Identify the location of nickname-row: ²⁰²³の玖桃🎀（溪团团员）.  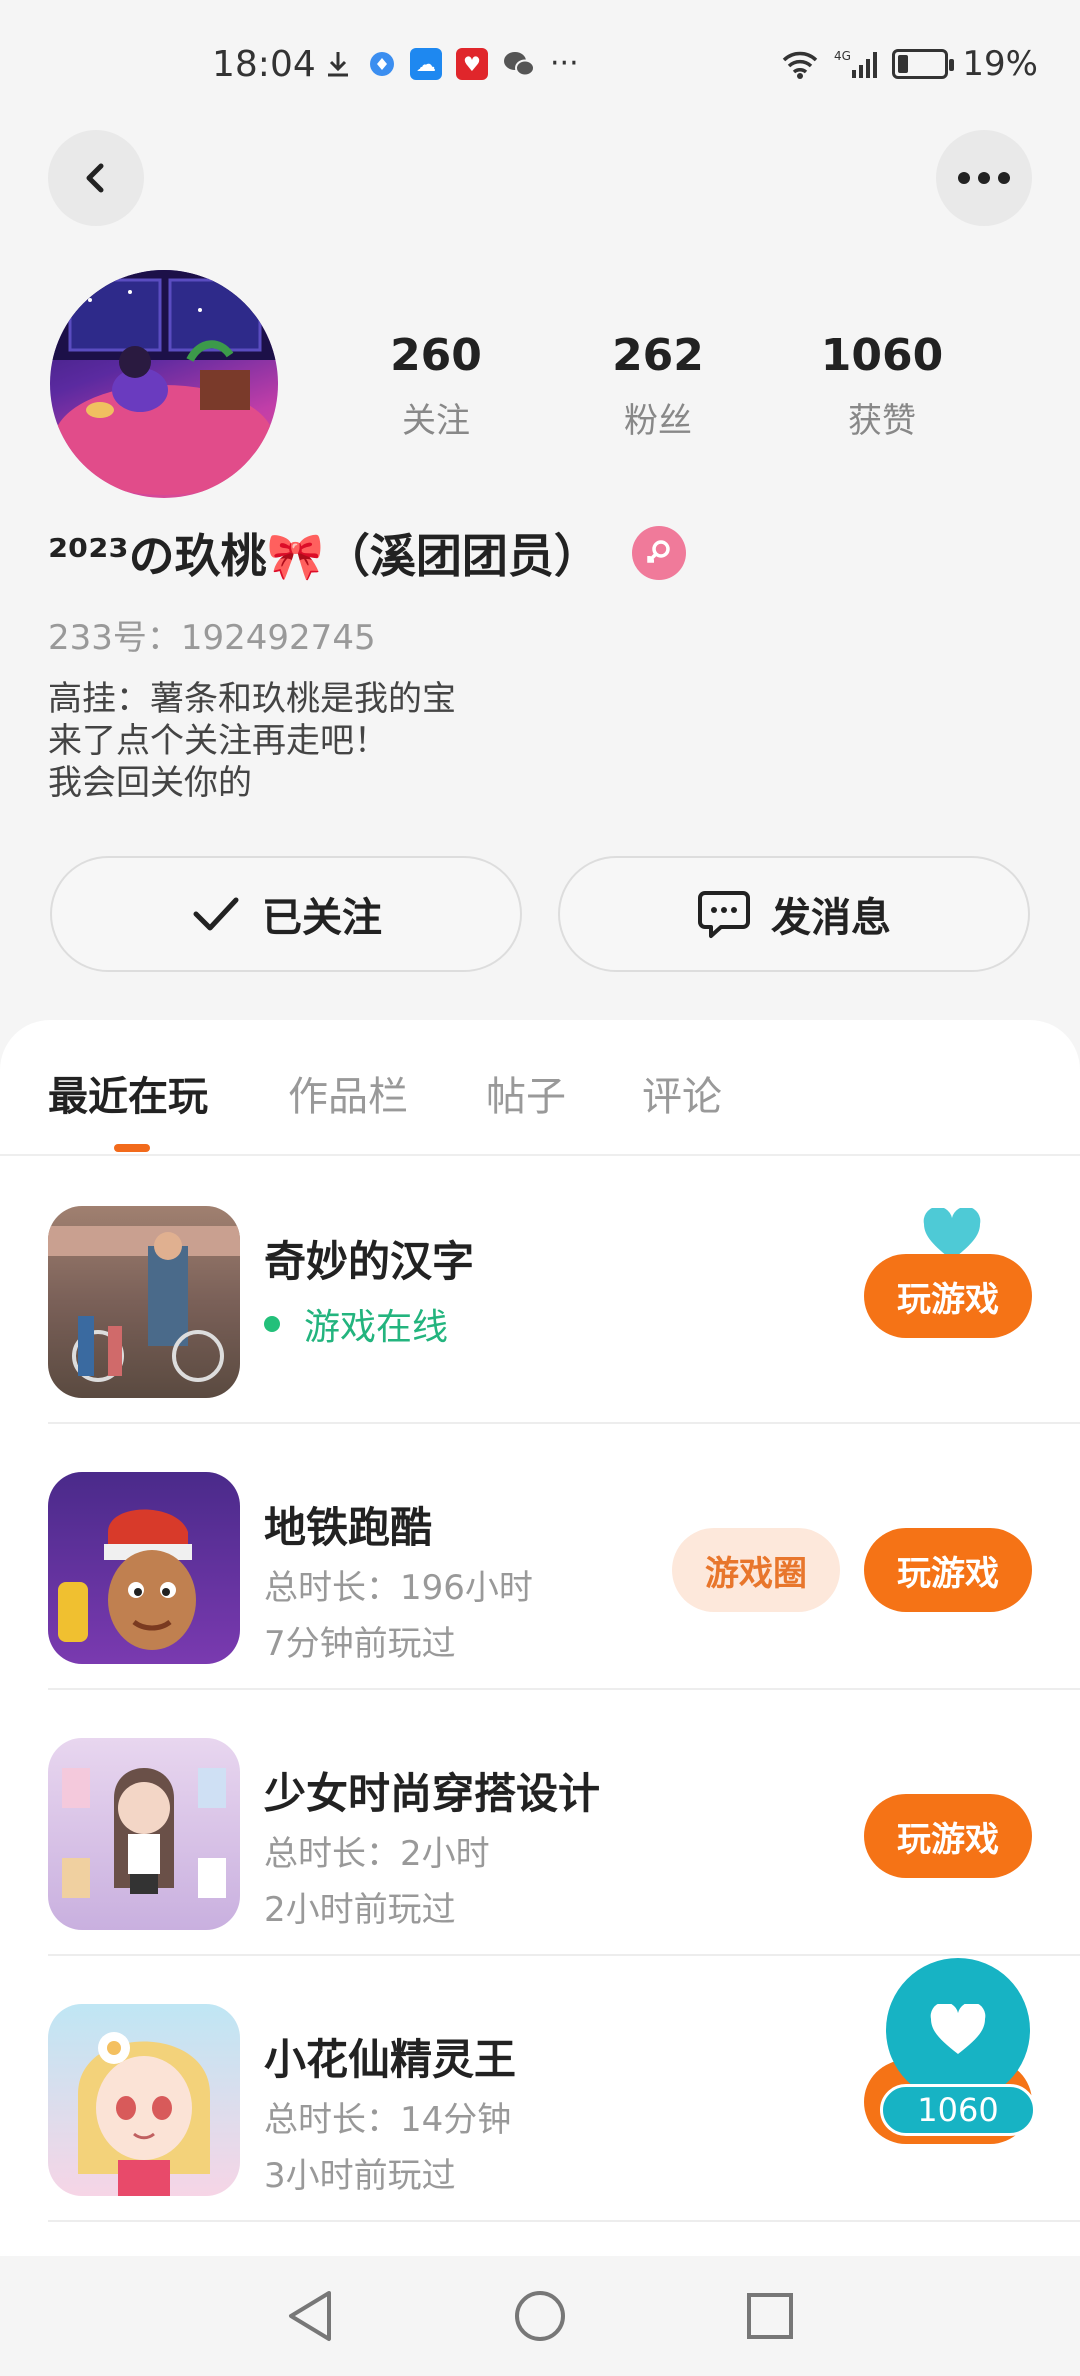
(367, 553).